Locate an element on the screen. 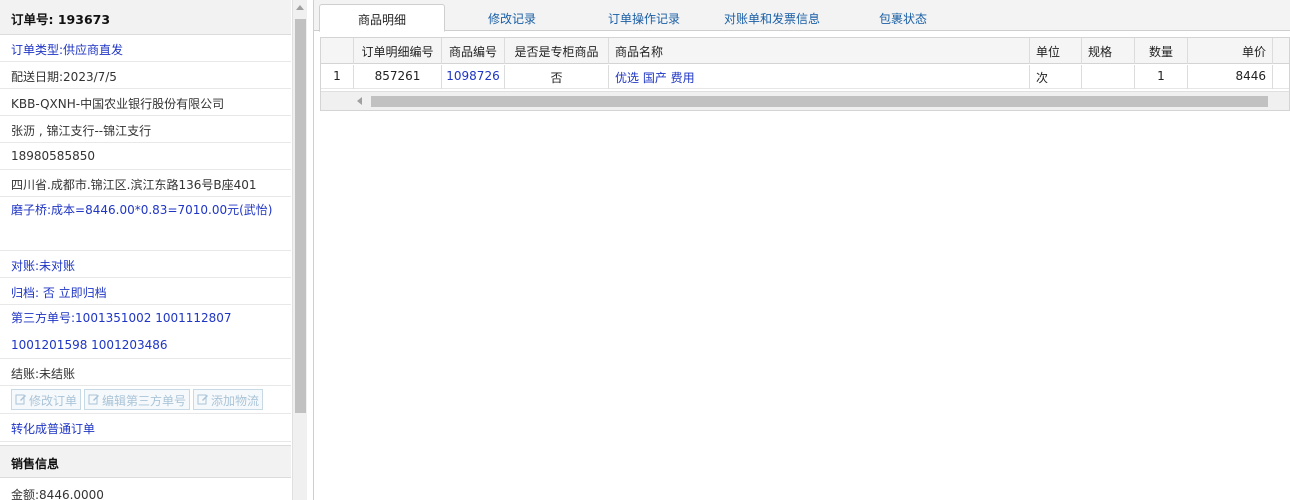 This screenshot has height=500, width=1290. tab-product-details: 商品明细 is located at coordinates (382, 18).